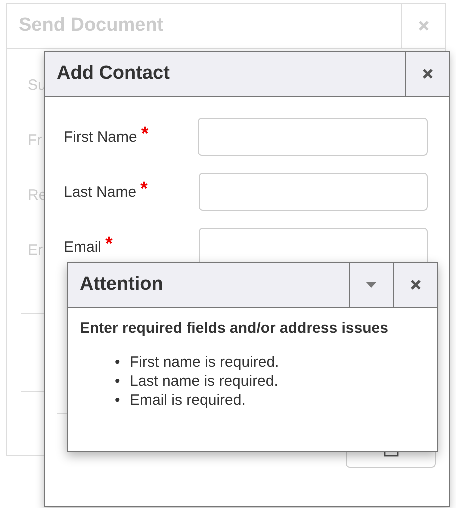 The height and width of the screenshot is (508, 456). Describe the element at coordinates (371, 285) in the screenshot. I see `caret-icon` at that location.